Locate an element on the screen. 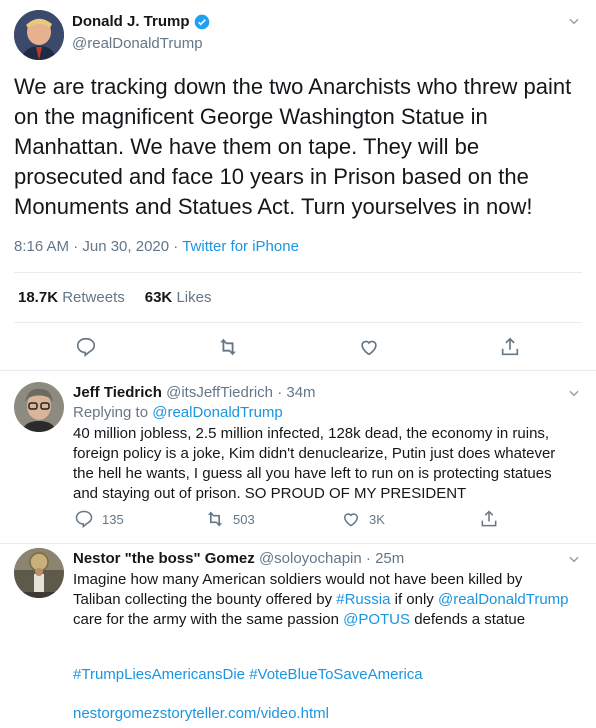 The image size is (596, 728). replying-to-handle-link: @realDonaldTrump is located at coordinates (217, 412).